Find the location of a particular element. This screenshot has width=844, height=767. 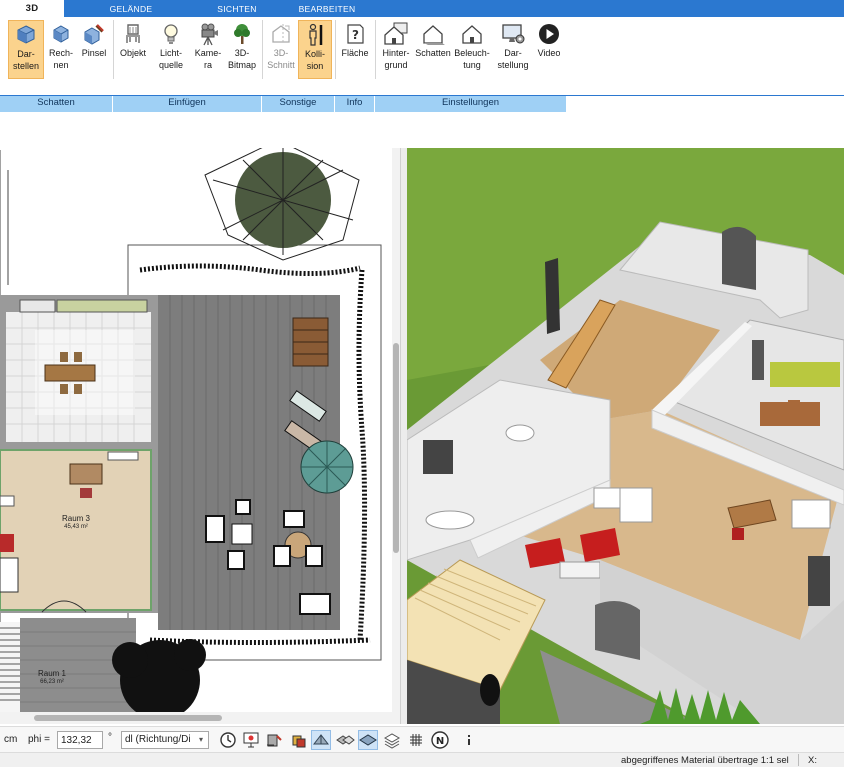

video-label: Video is located at coordinates (549, 53).